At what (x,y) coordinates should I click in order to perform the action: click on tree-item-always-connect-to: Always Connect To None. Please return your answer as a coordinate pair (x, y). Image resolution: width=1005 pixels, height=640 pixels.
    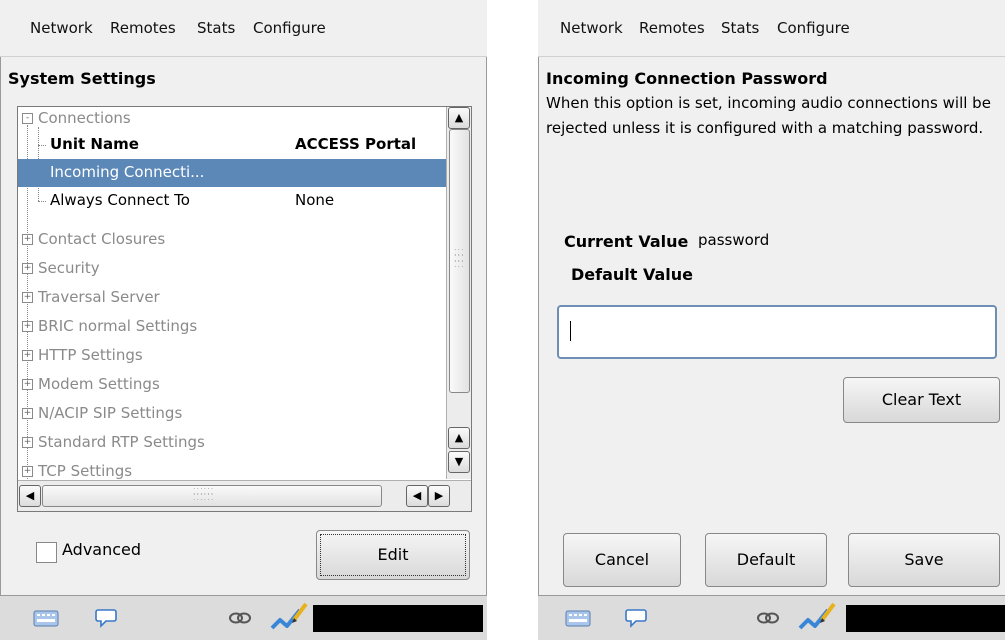
    Looking at the image, I should click on (232, 201).